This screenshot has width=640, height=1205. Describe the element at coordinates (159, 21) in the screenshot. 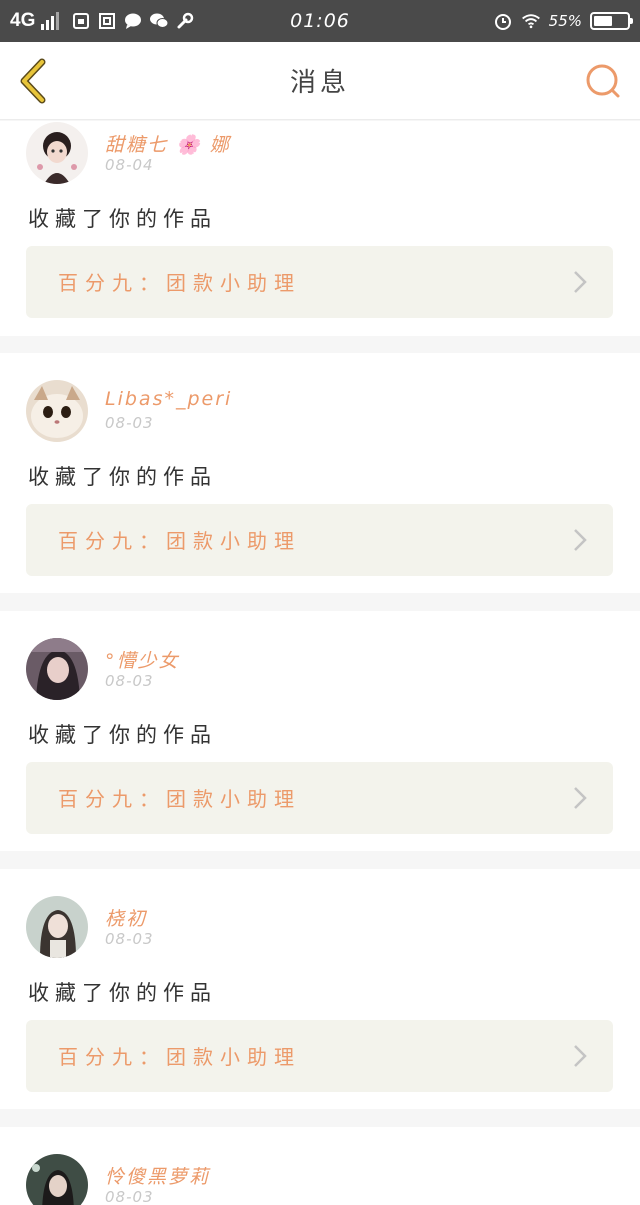

I see `wechat-icon` at that location.